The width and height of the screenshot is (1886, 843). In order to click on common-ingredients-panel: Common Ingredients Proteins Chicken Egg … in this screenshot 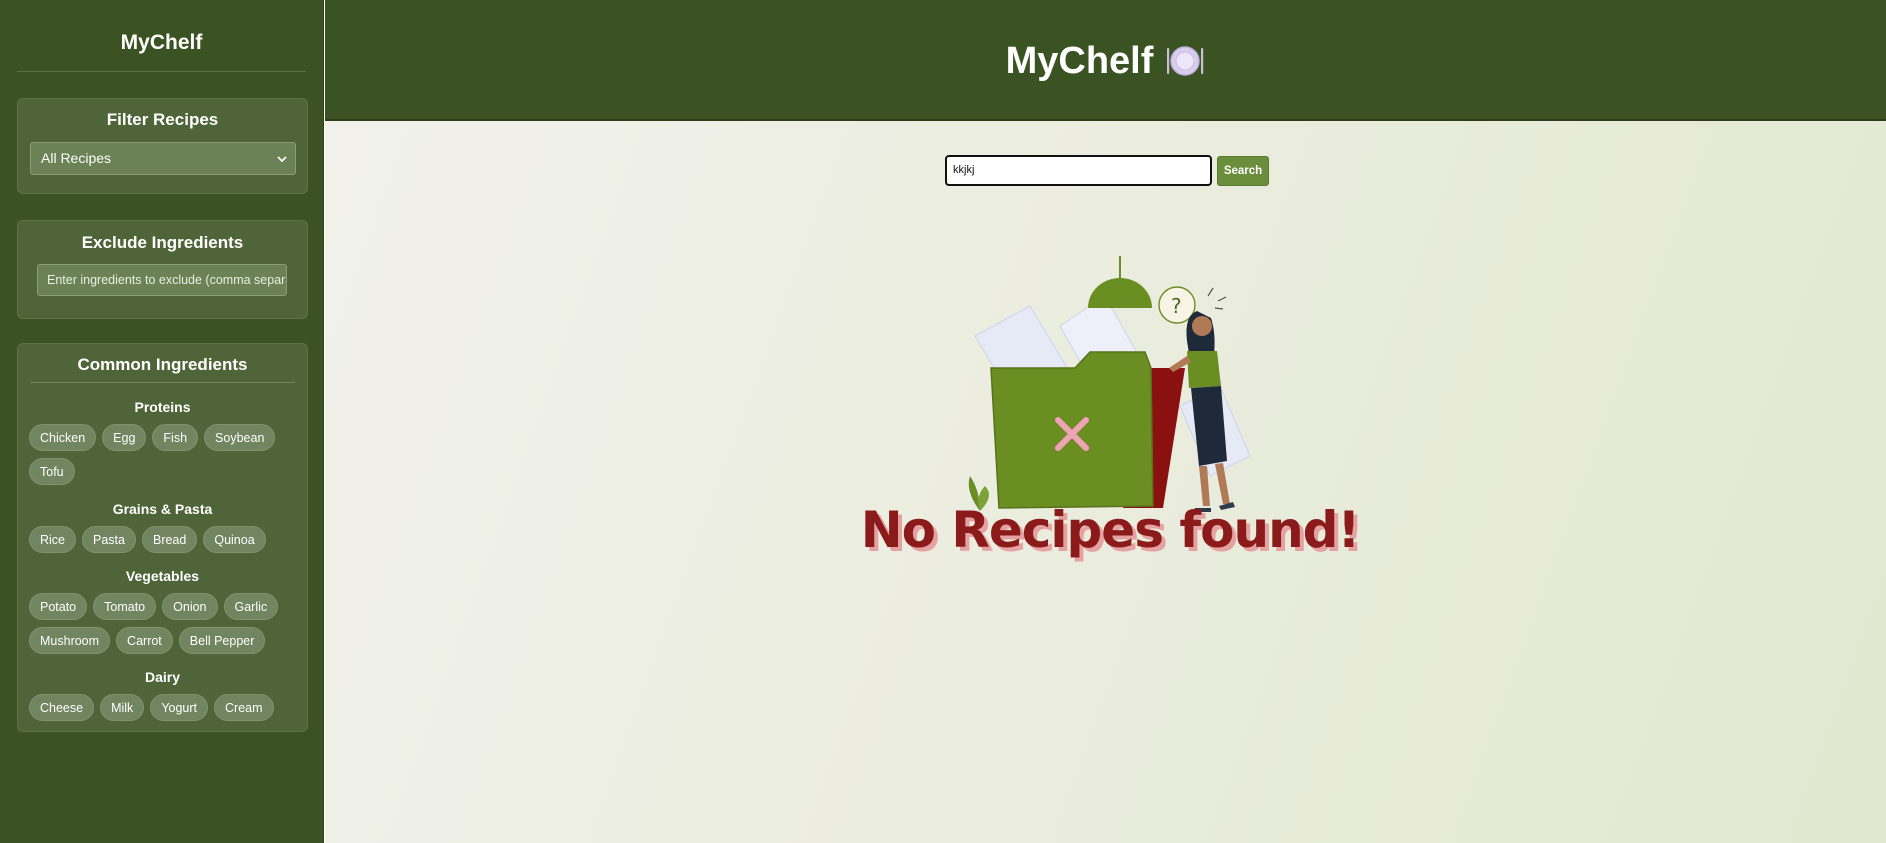, I will do `click(162, 537)`.